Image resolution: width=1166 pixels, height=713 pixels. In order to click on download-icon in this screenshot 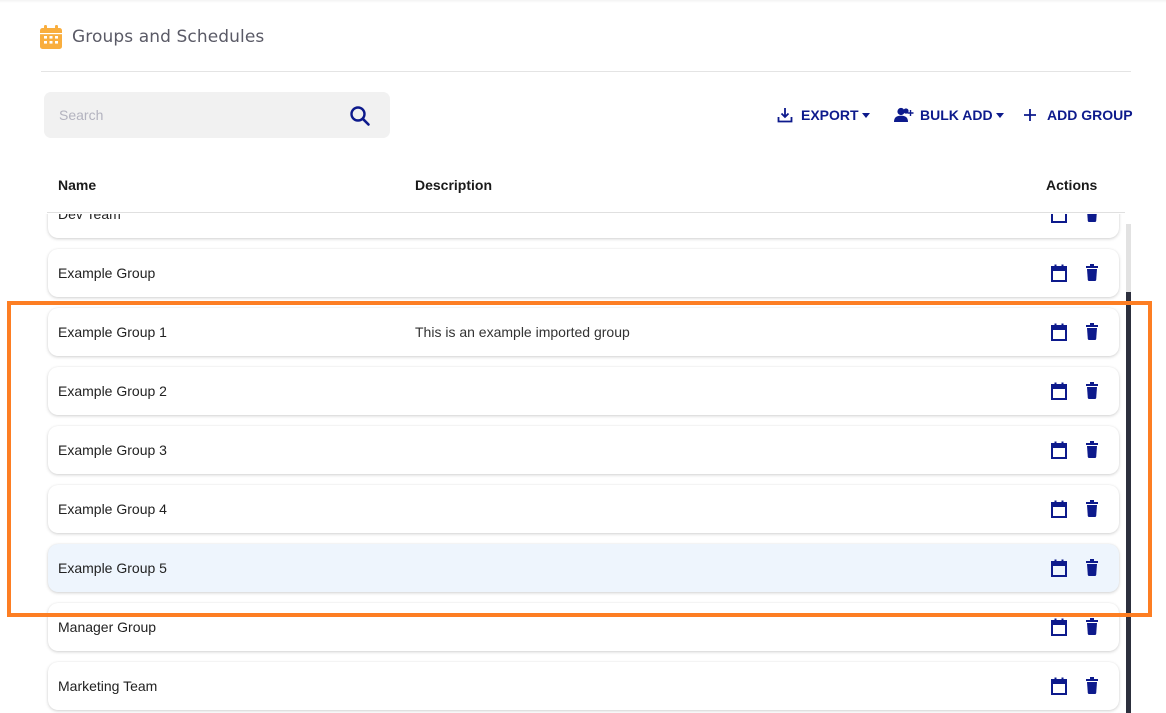, I will do `click(785, 115)`.